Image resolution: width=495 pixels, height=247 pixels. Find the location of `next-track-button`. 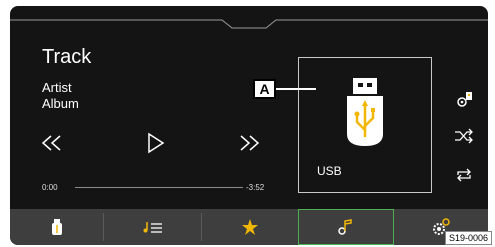

next-track-button is located at coordinates (249, 143).